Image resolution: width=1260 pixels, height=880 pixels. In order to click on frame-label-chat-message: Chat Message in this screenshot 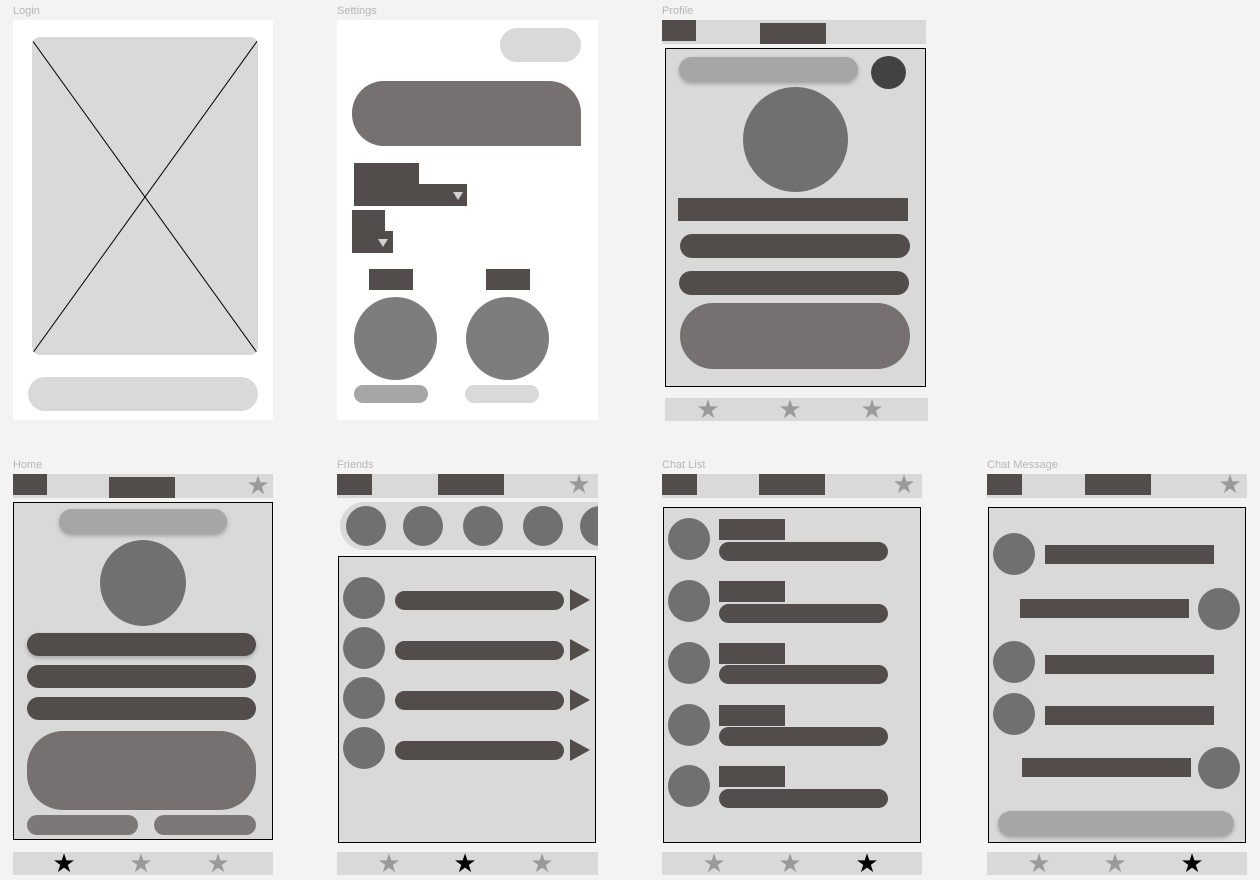, I will do `click(1022, 465)`.